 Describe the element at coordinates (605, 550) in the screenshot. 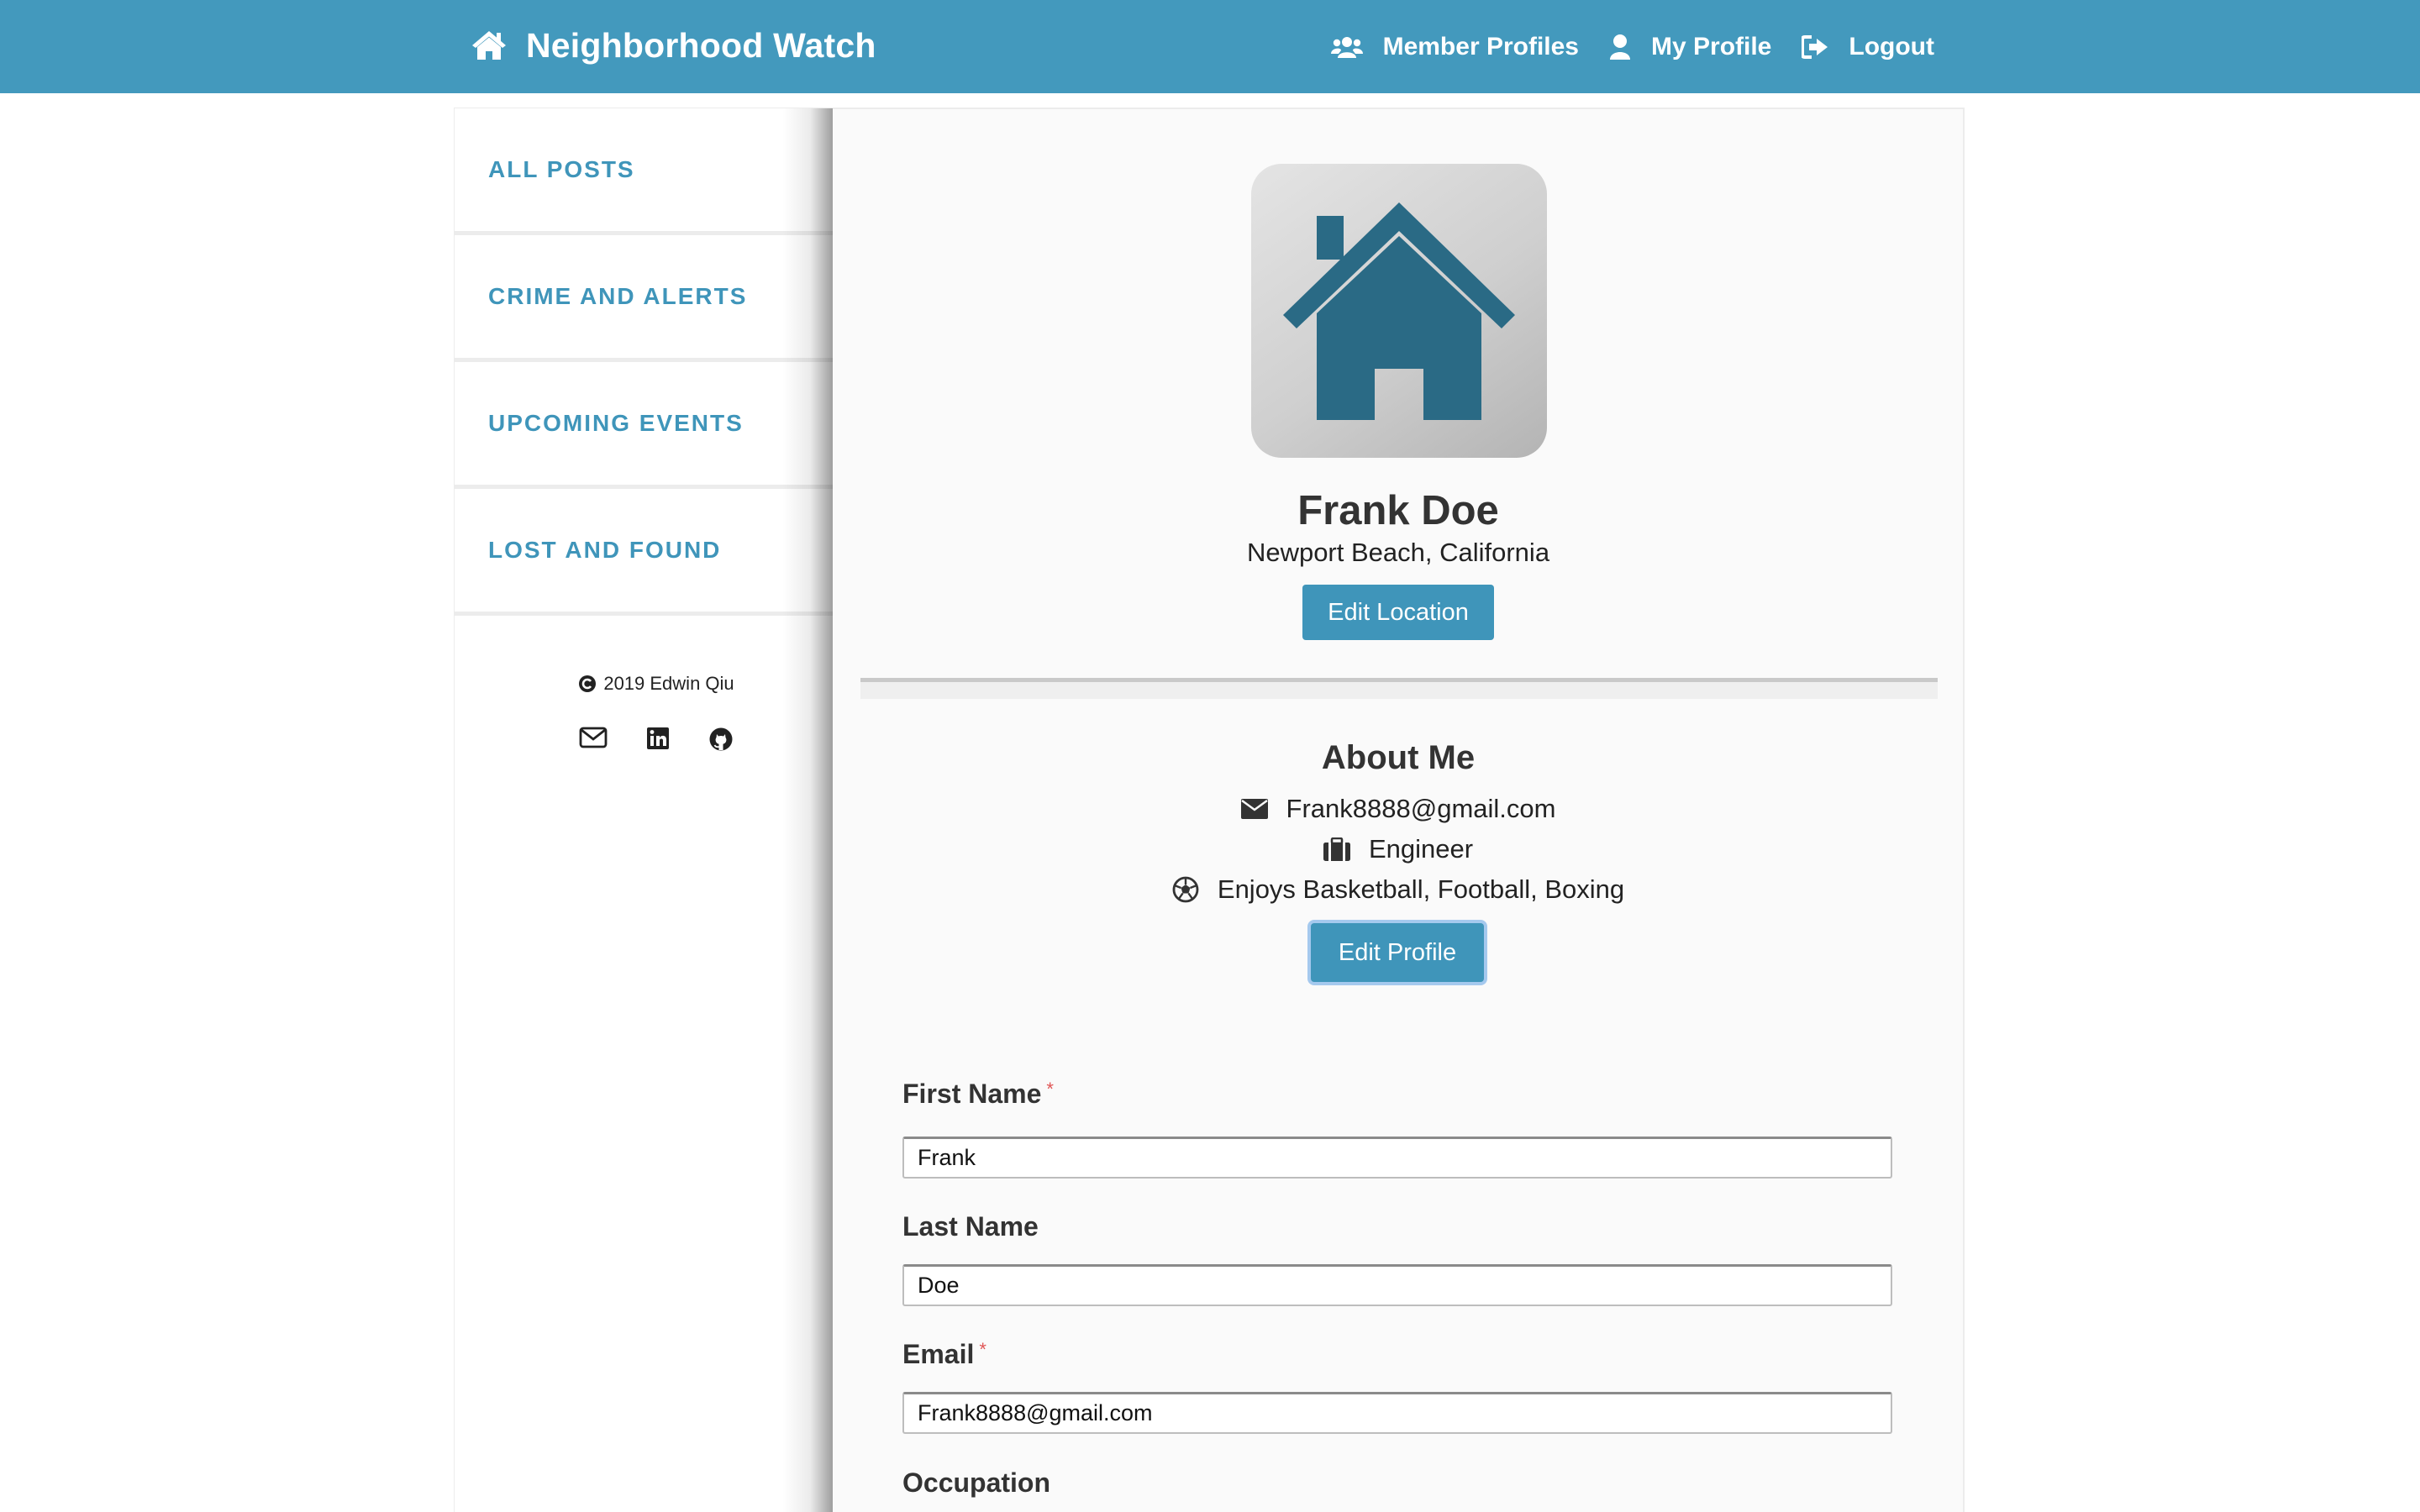

I see `sidebar-item-label: LOST AND FOUND` at that location.